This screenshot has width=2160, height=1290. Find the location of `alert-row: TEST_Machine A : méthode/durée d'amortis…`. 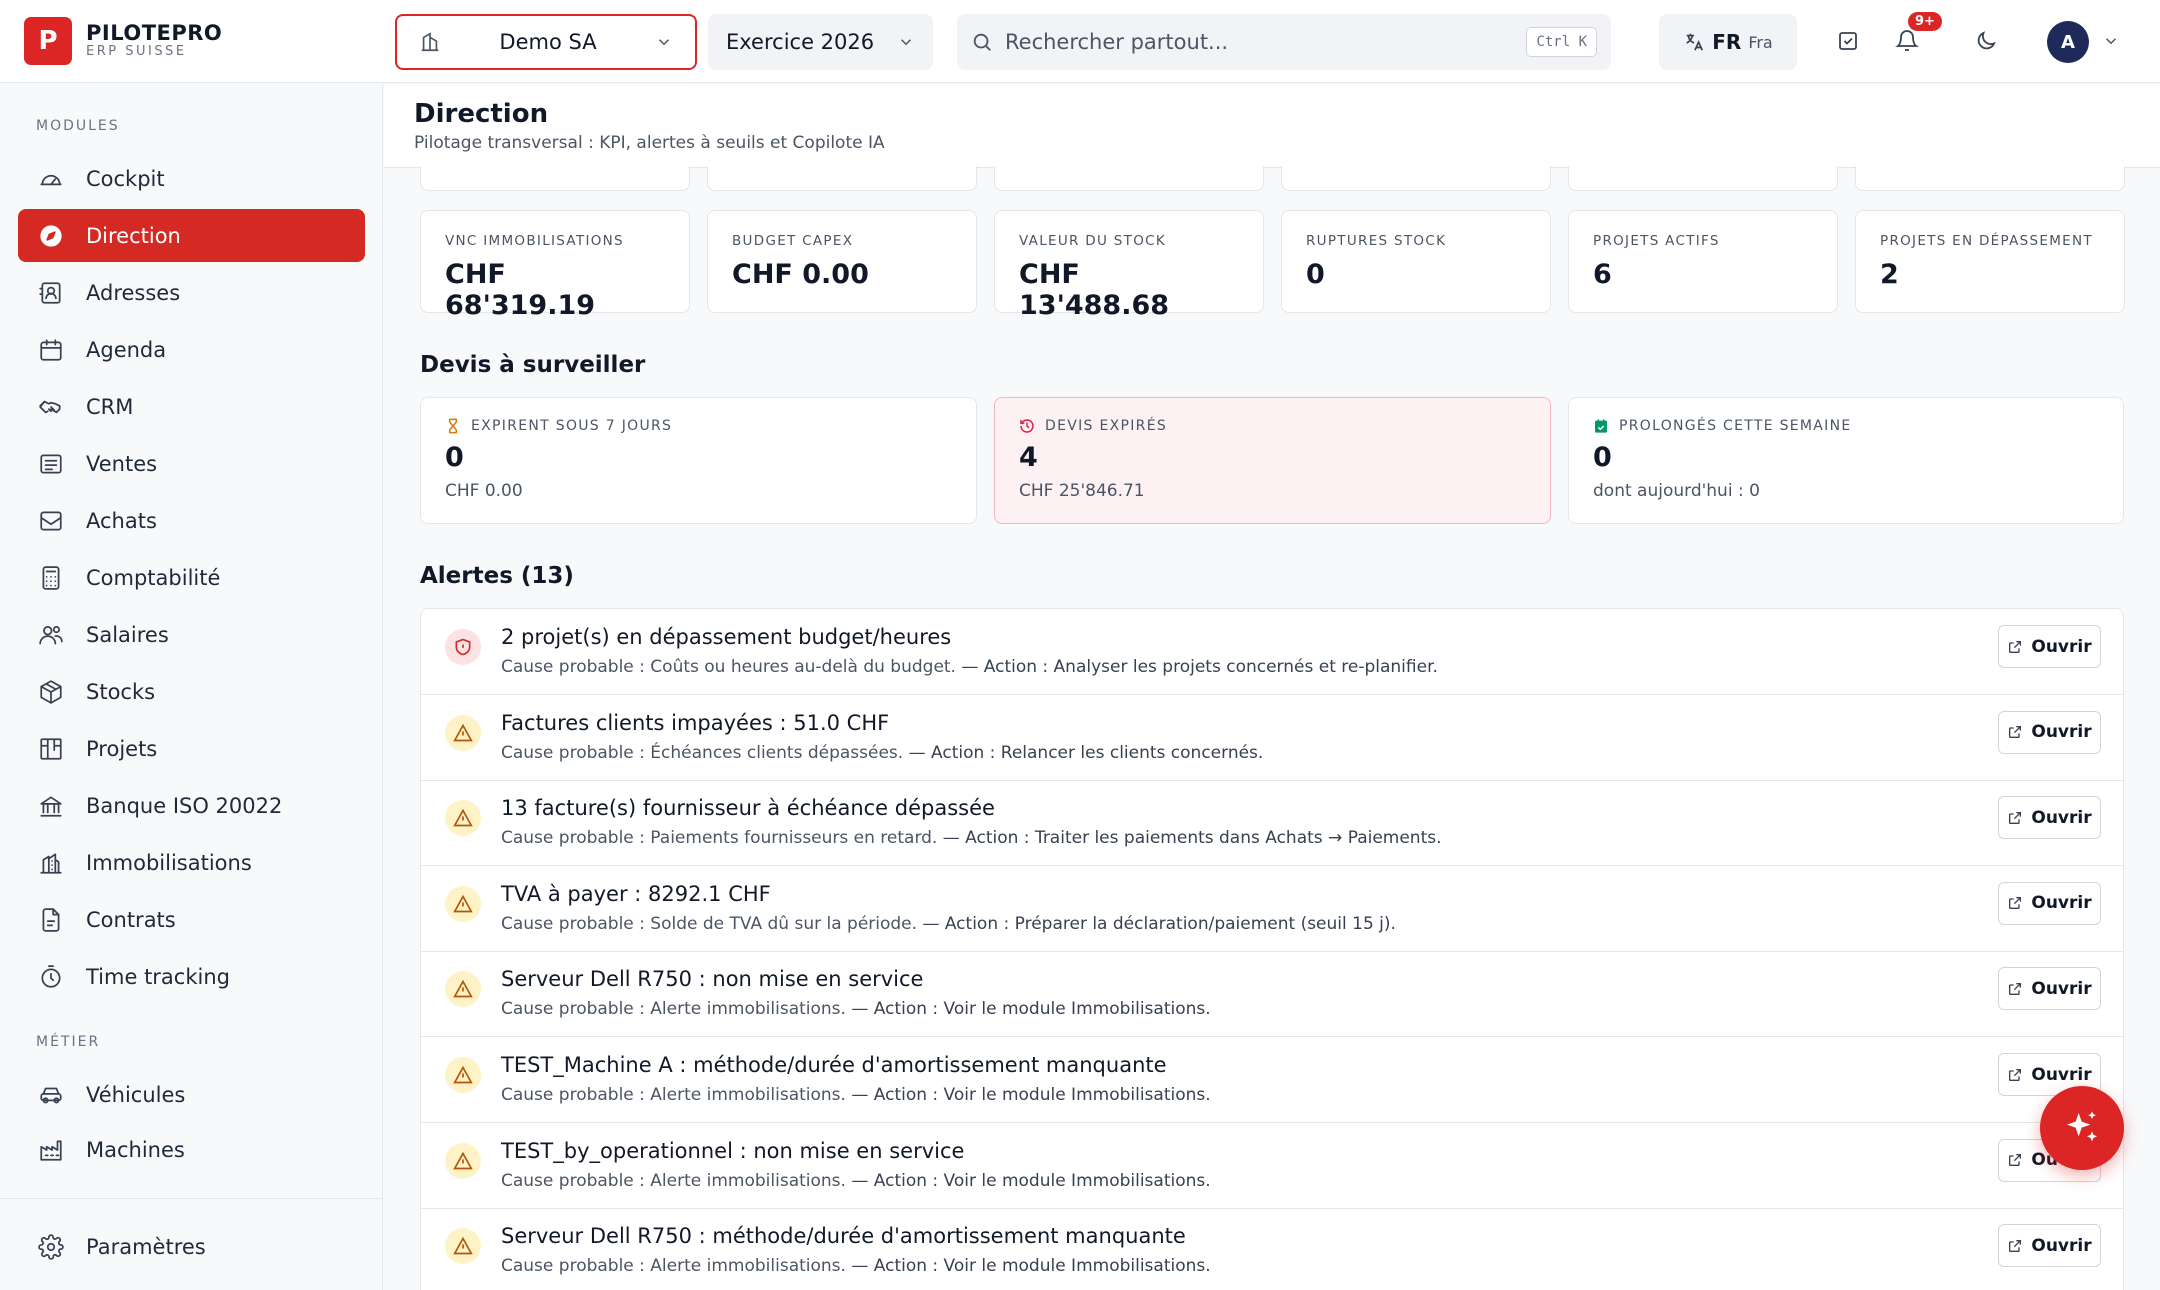

alert-row: TEST_Machine A : méthode/durée d'amortis… is located at coordinates (1272, 1080).